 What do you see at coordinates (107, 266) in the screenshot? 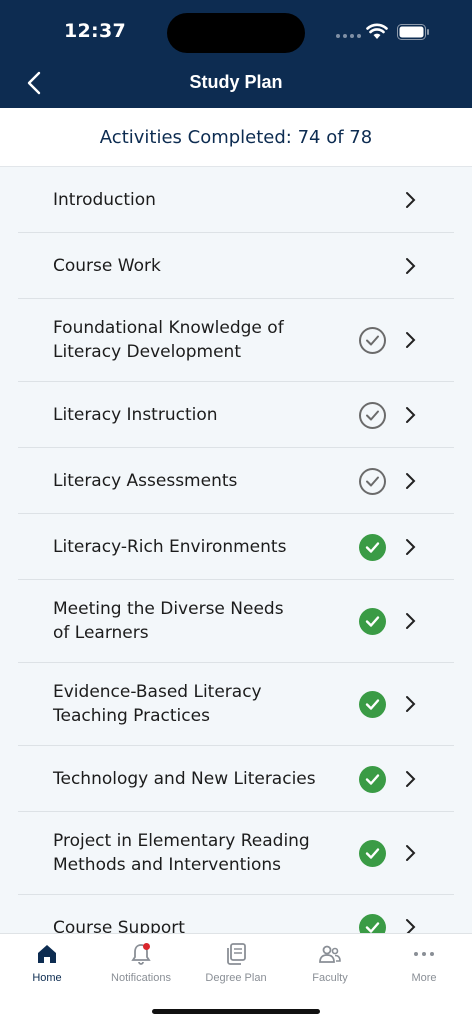
I see `list-item-label: Course Work` at bounding box center [107, 266].